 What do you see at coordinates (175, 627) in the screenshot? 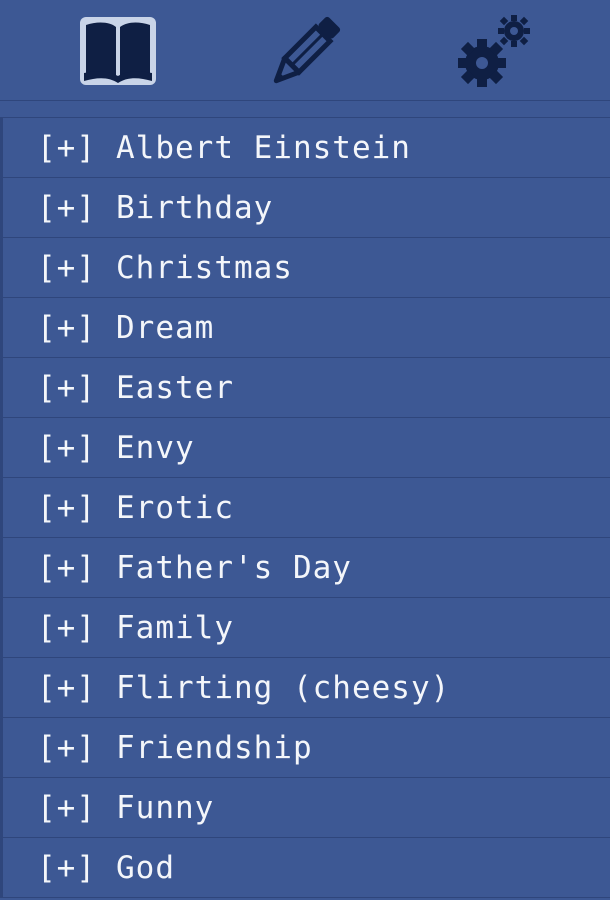
I see `category-label: Family` at bounding box center [175, 627].